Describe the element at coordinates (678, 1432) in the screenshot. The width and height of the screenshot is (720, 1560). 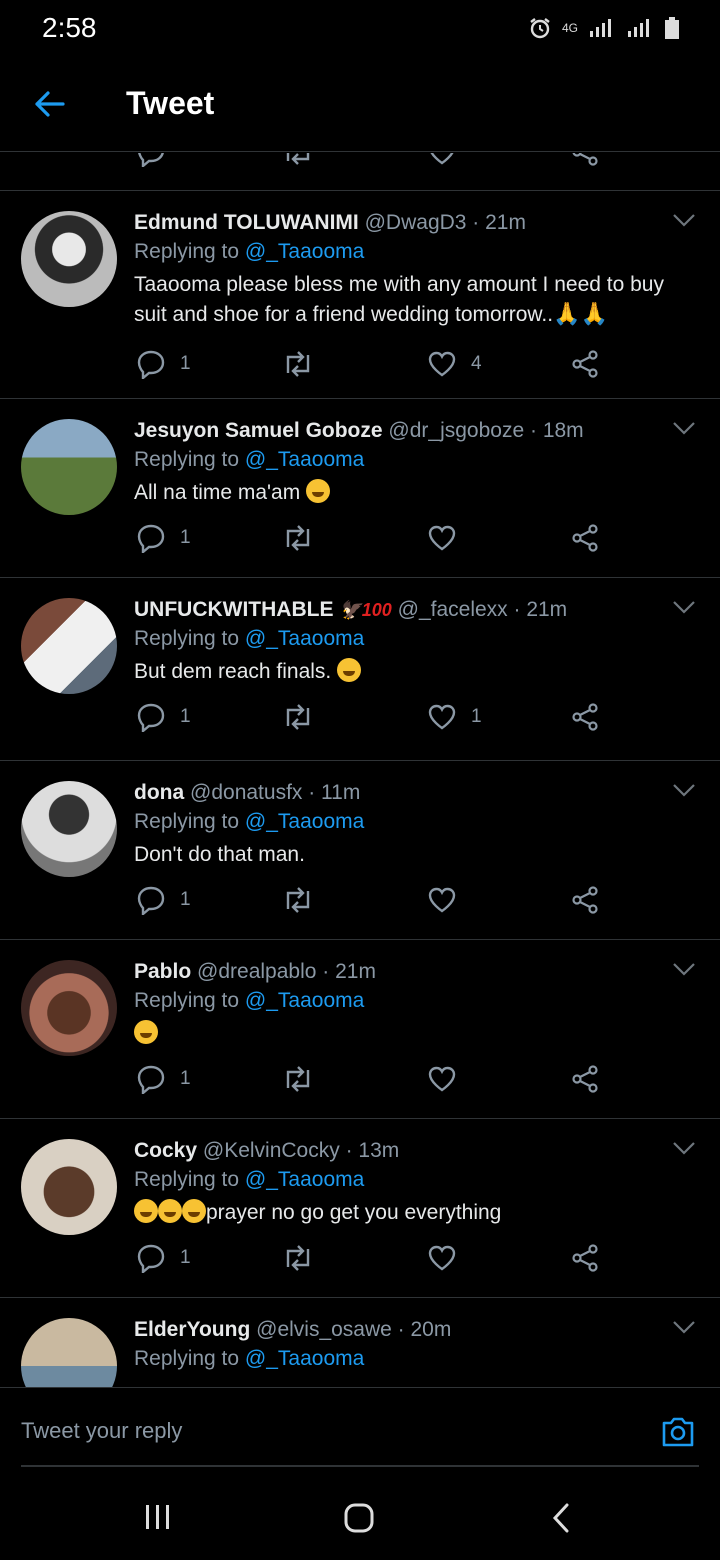
I see `camera-icon` at that location.